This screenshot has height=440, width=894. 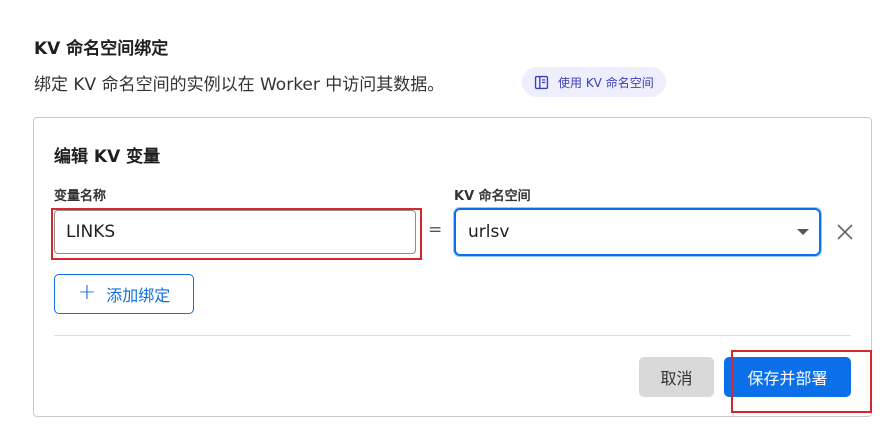 I want to click on divider, so click(x=452, y=335).